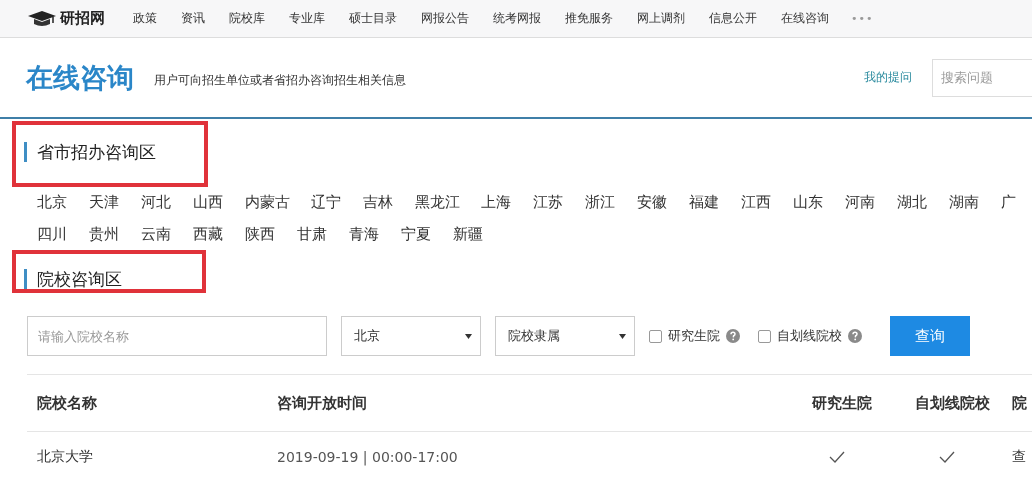 The height and width of the screenshot is (477, 1032). Describe the element at coordinates (705, 202) in the screenshot. I see `province-link: 福建` at that location.